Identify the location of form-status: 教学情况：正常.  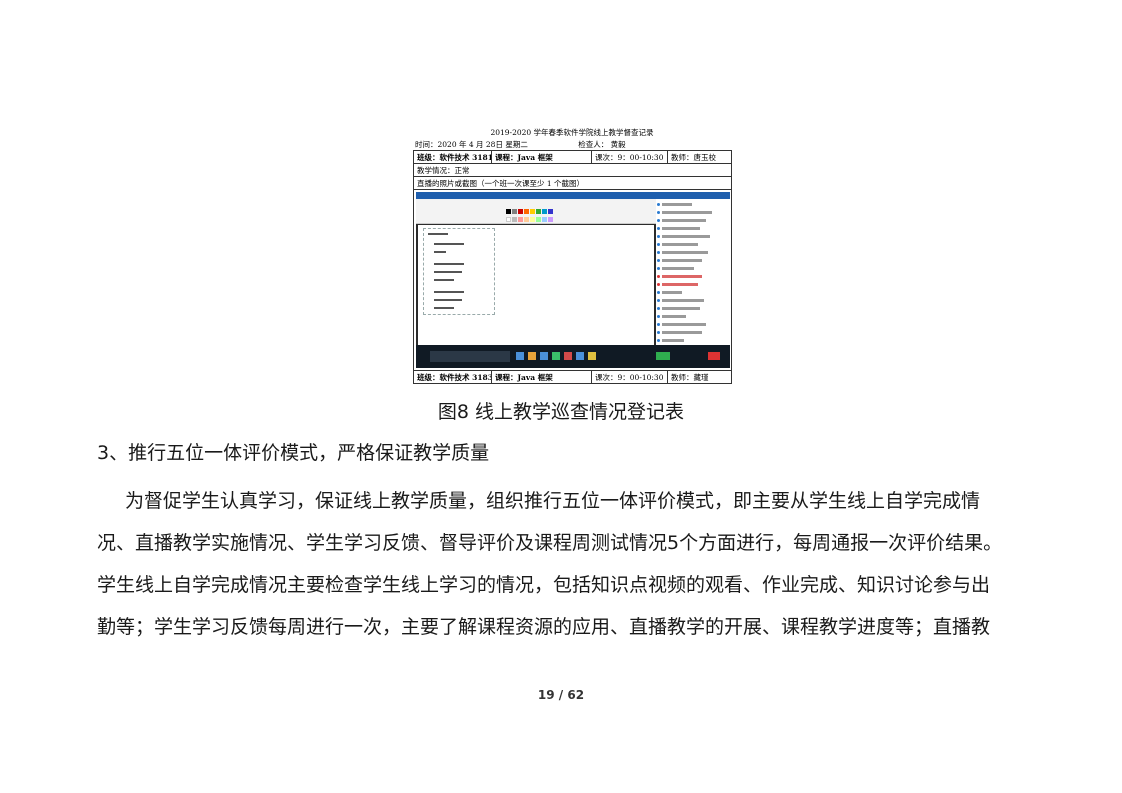
(572, 170).